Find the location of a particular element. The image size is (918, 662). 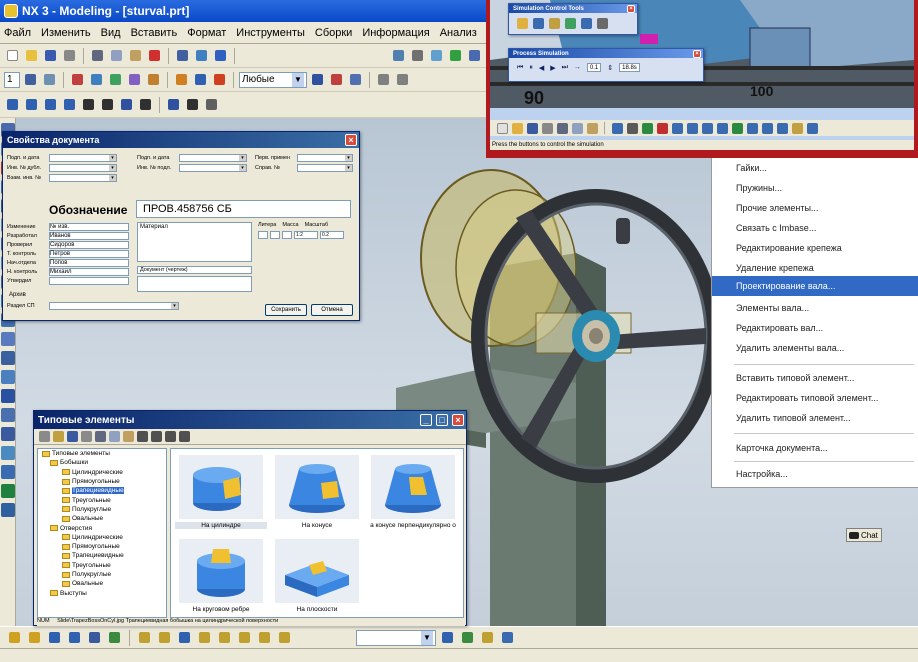

save-button: Сохранить is located at coordinates (286, 310).